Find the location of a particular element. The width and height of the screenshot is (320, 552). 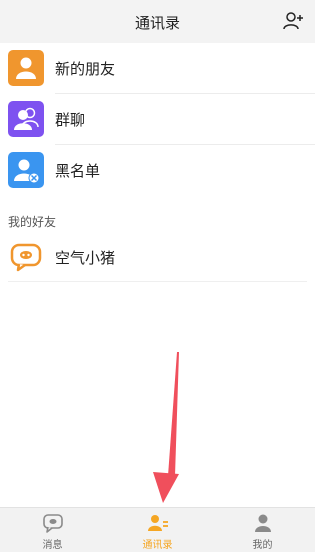

tab-messages: 消息 is located at coordinates (52, 530).